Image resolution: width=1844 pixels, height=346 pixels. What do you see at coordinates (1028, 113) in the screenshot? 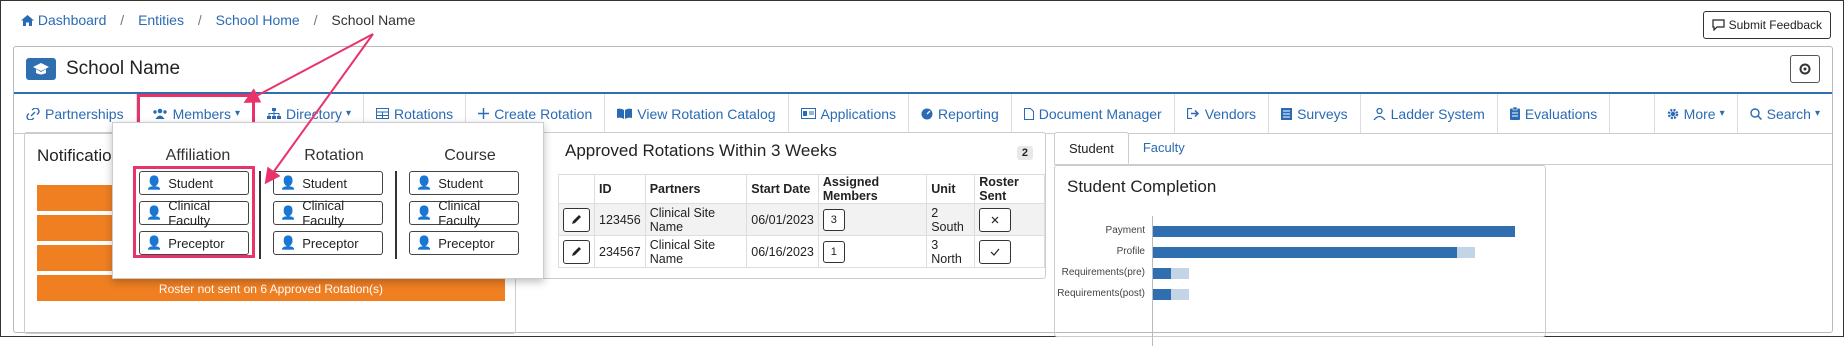
I see `file-icon` at bounding box center [1028, 113].